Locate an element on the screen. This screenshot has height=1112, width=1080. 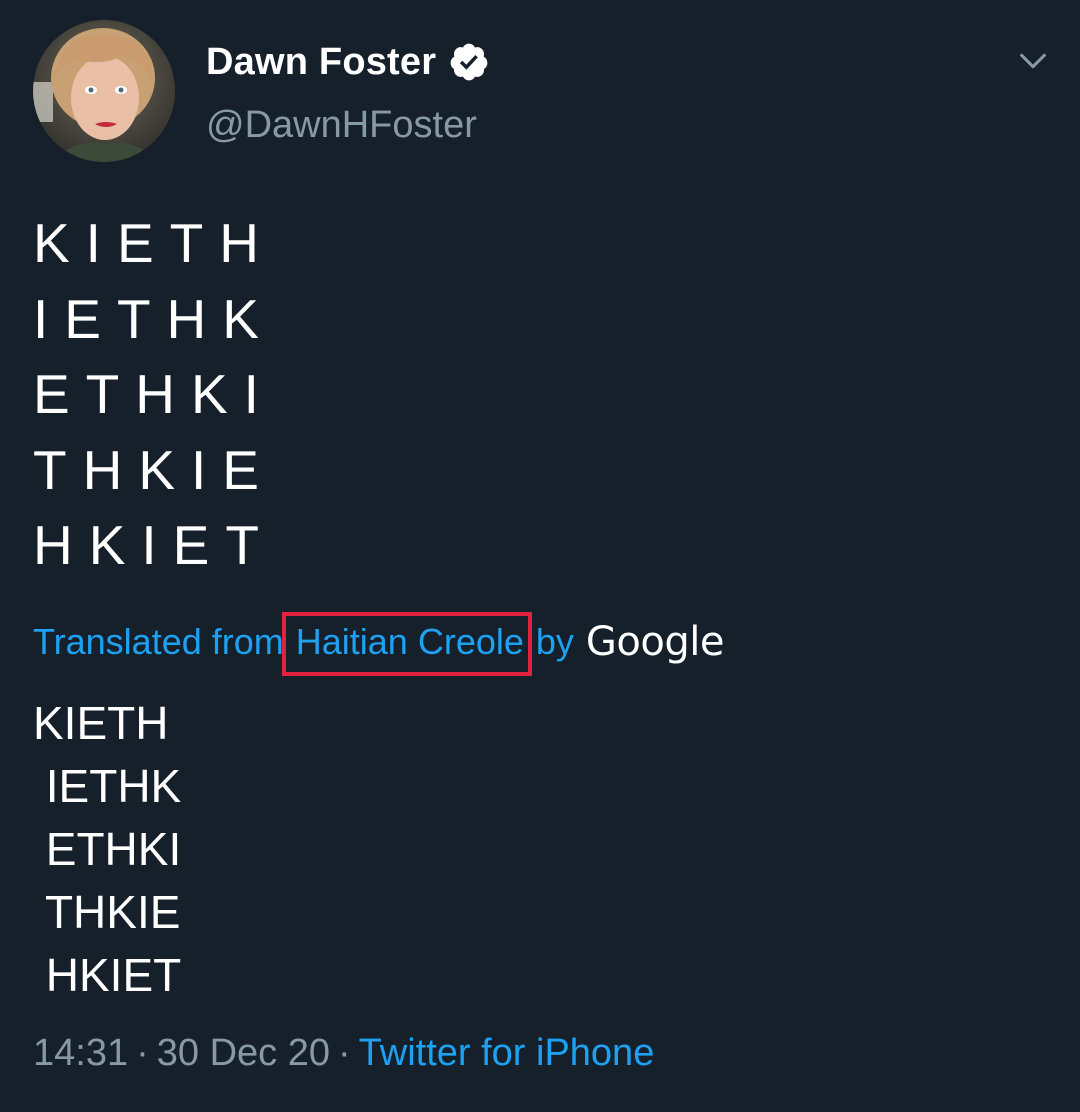
author-name-row: Dawn Foster is located at coordinates (348, 62).